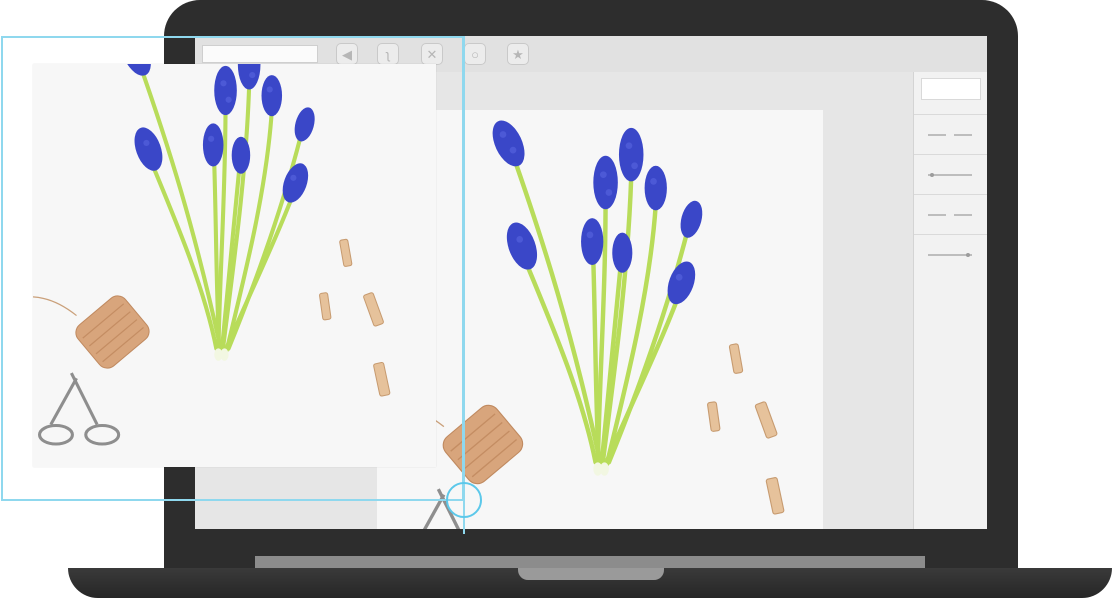  Describe the element at coordinates (950, 300) in the screenshot. I see `properties-panel` at that location.